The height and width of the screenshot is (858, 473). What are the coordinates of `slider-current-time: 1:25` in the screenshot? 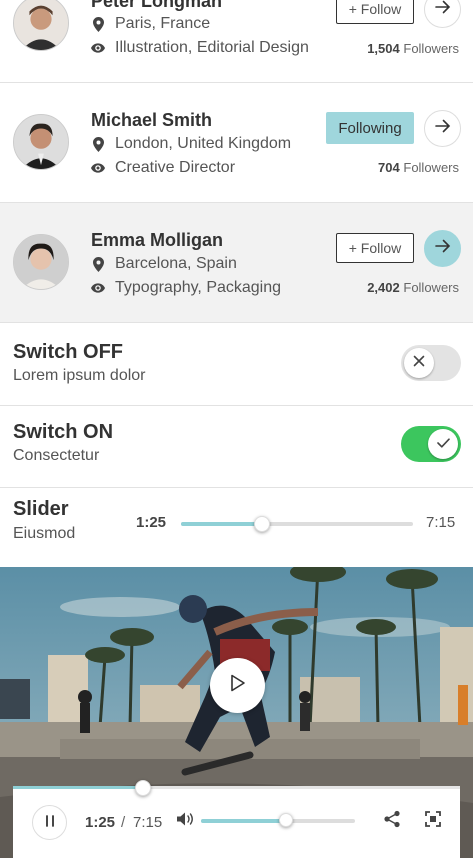 It's located at (151, 522).